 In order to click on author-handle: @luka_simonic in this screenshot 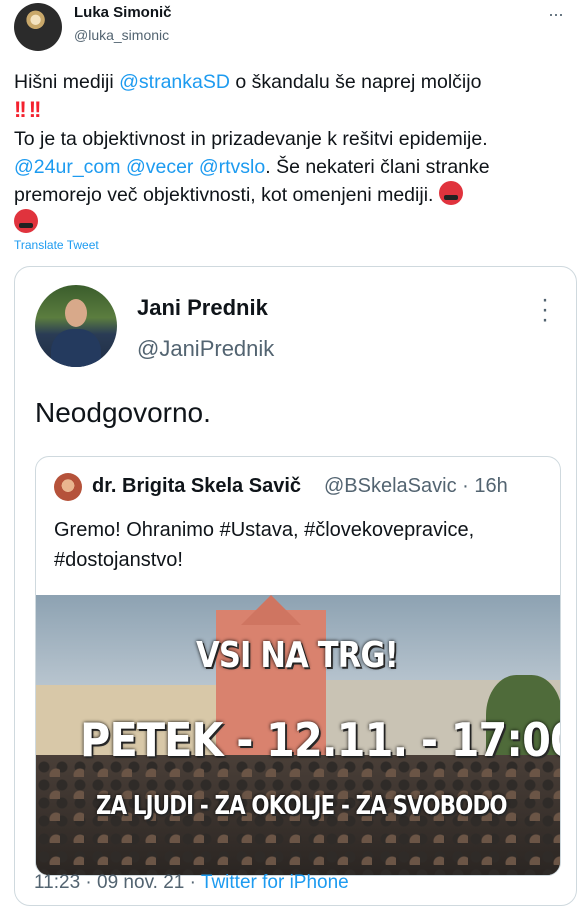, I will do `click(121, 35)`.